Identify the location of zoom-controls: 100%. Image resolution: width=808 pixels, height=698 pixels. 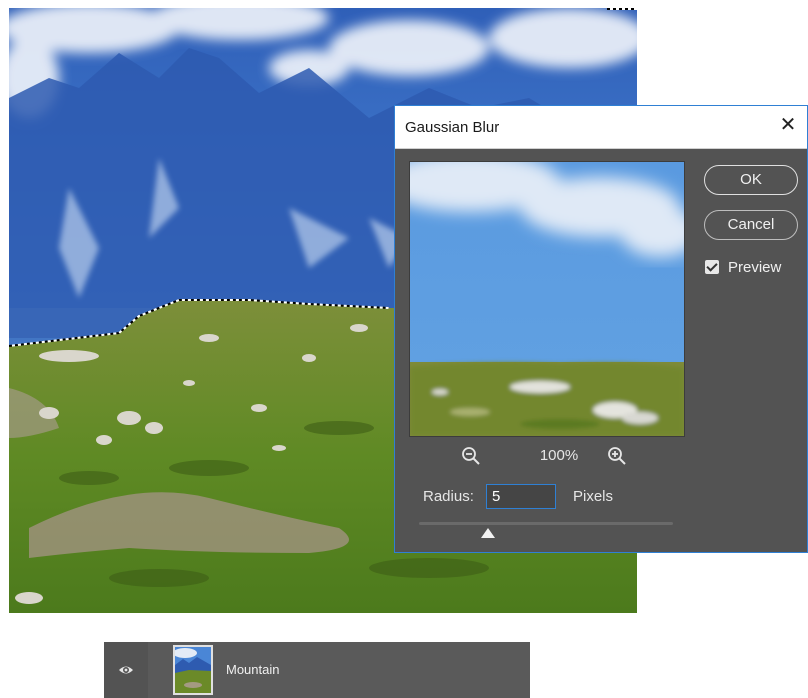
(546, 456).